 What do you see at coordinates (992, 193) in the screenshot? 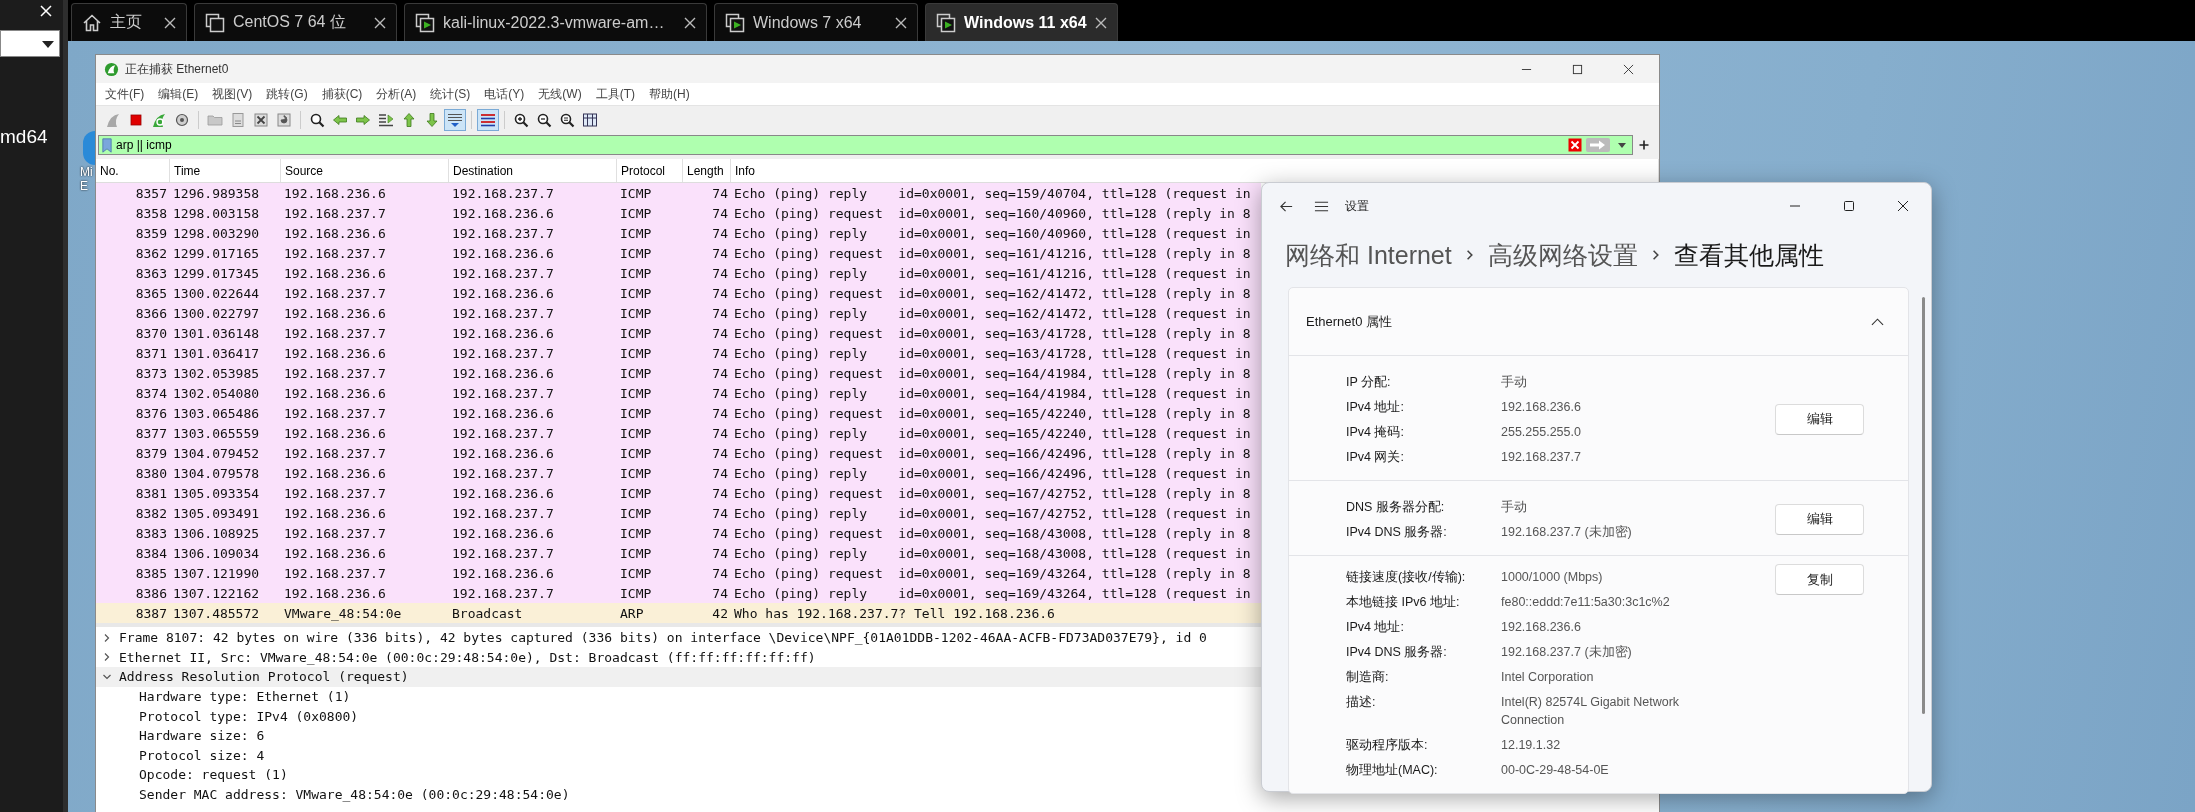
I see `table-cell-text: Echo (ping) reply id=0x0001, seq=159/40704, ttl=128 (request in` at bounding box center [992, 193].